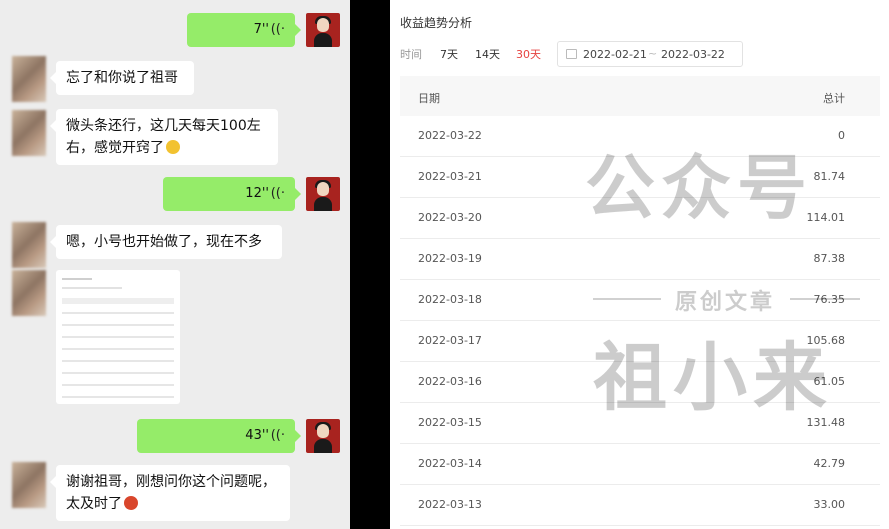  What do you see at coordinates (131, 503) in the screenshot?
I see `party-emoji-icon` at bounding box center [131, 503].